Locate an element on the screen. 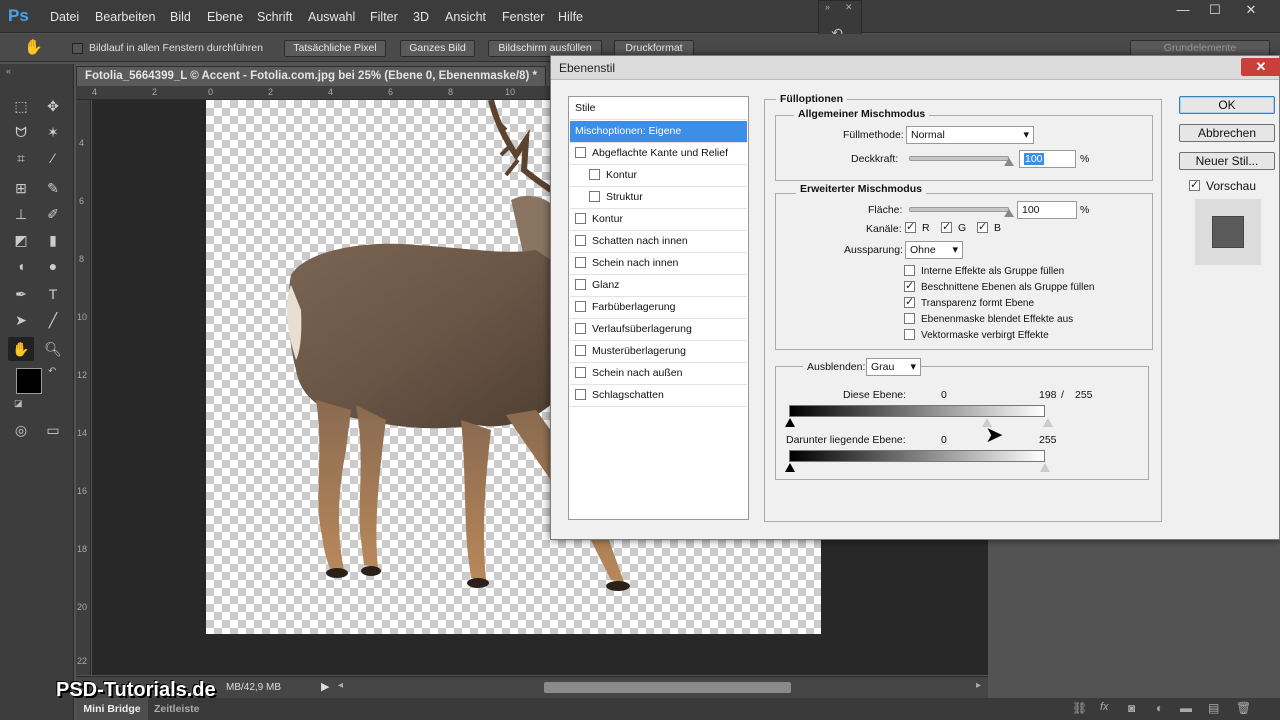 This screenshot has width=1280, height=720. adv-option-transparency: Transparenz formt Ebene is located at coordinates (969, 302).